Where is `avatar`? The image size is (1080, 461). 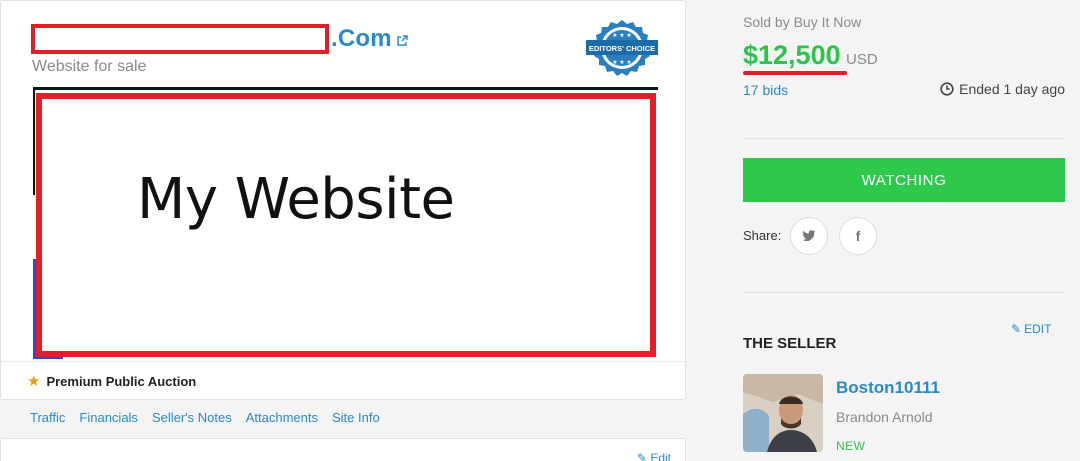
avatar is located at coordinates (783, 413).